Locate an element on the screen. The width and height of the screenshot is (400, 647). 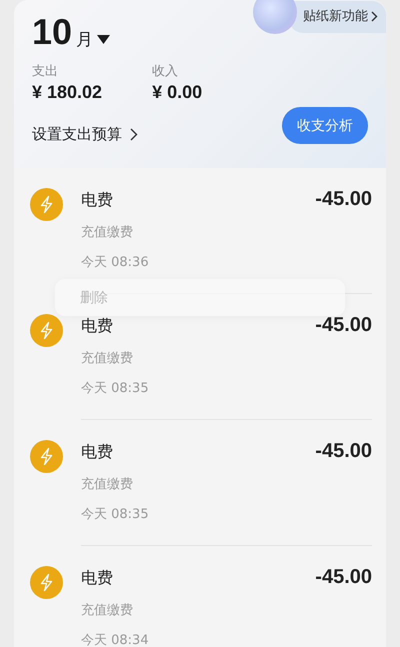
transaction-time: 今天 08:36 is located at coordinates (115, 262).